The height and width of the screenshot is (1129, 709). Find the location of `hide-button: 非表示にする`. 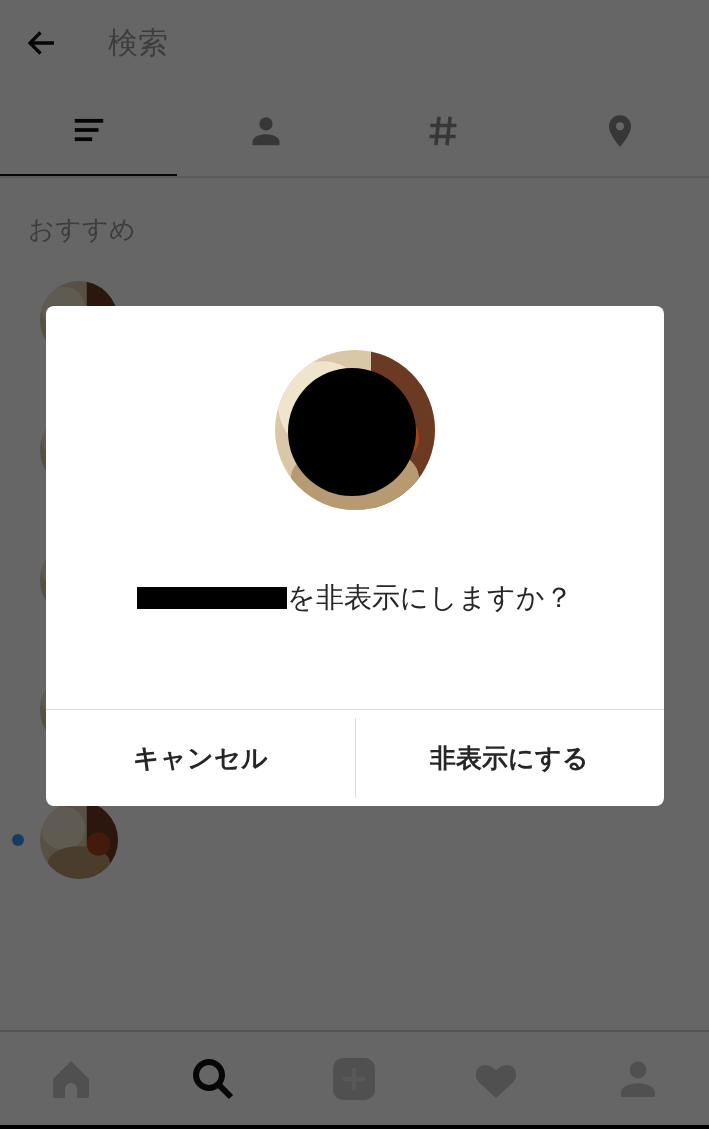

hide-button: 非表示にする is located at coordinates (509, 758).